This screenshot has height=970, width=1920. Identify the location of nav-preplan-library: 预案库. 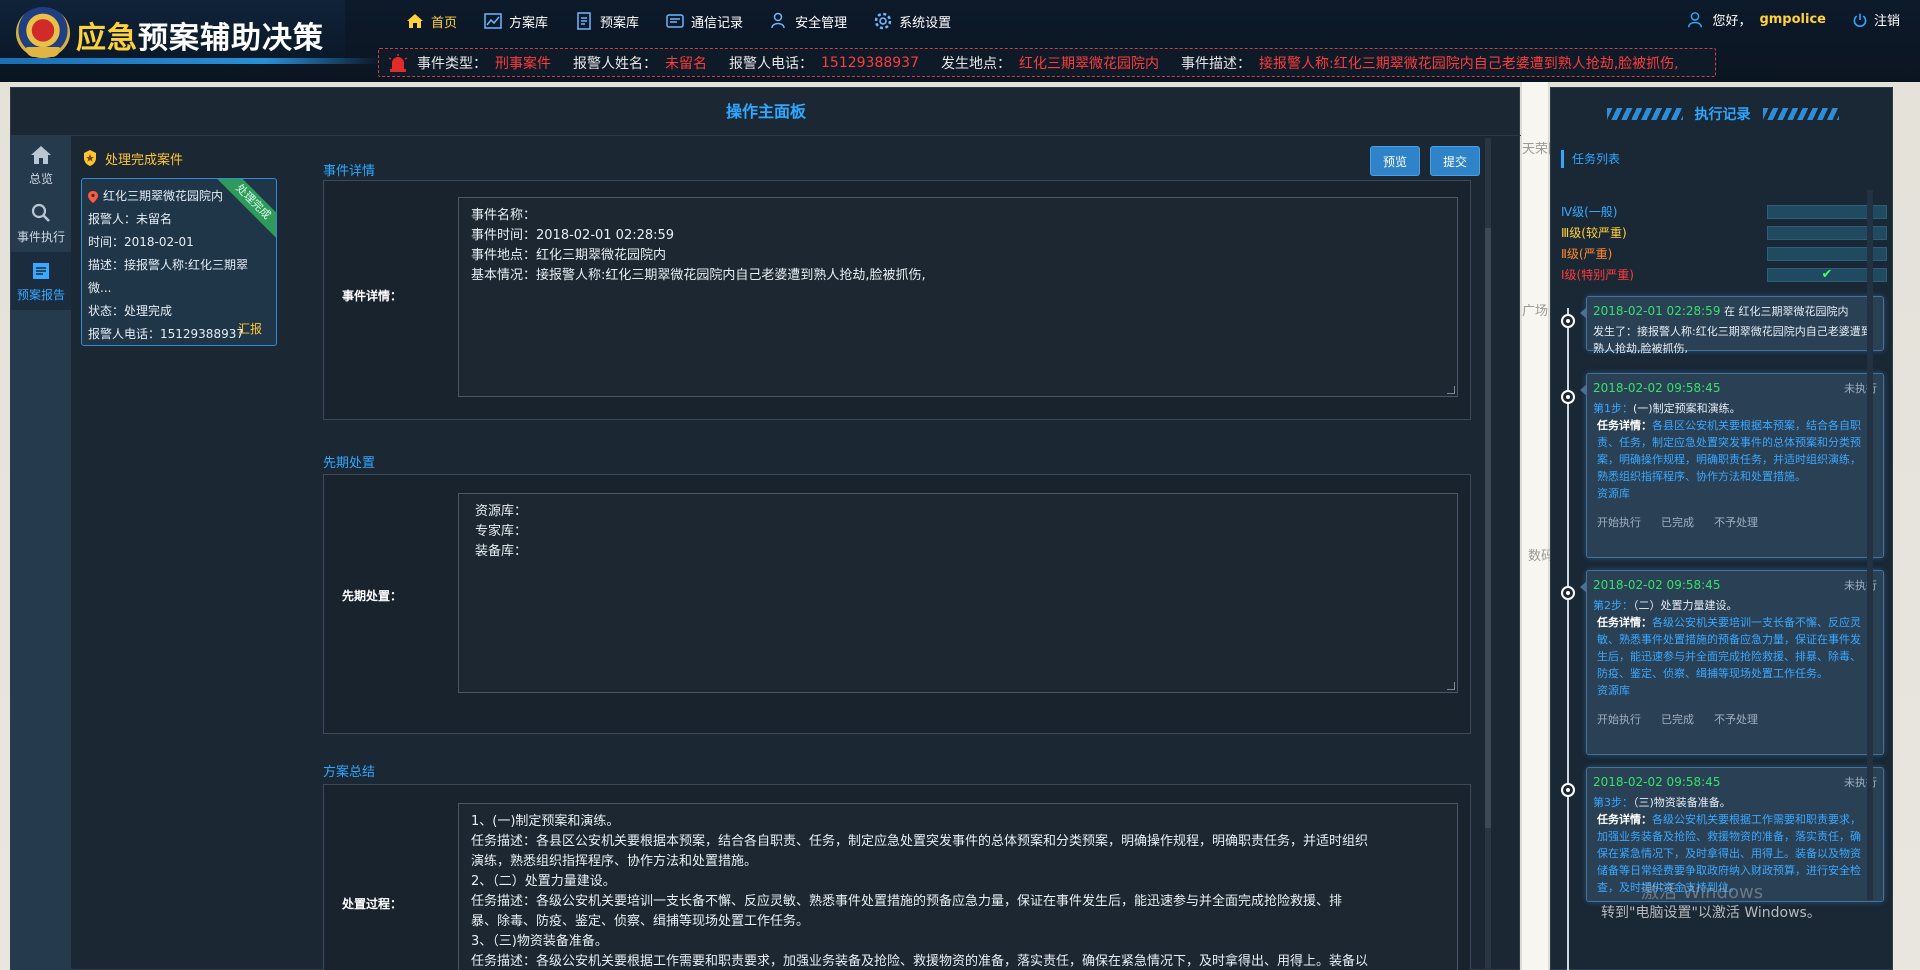
(606, 21).